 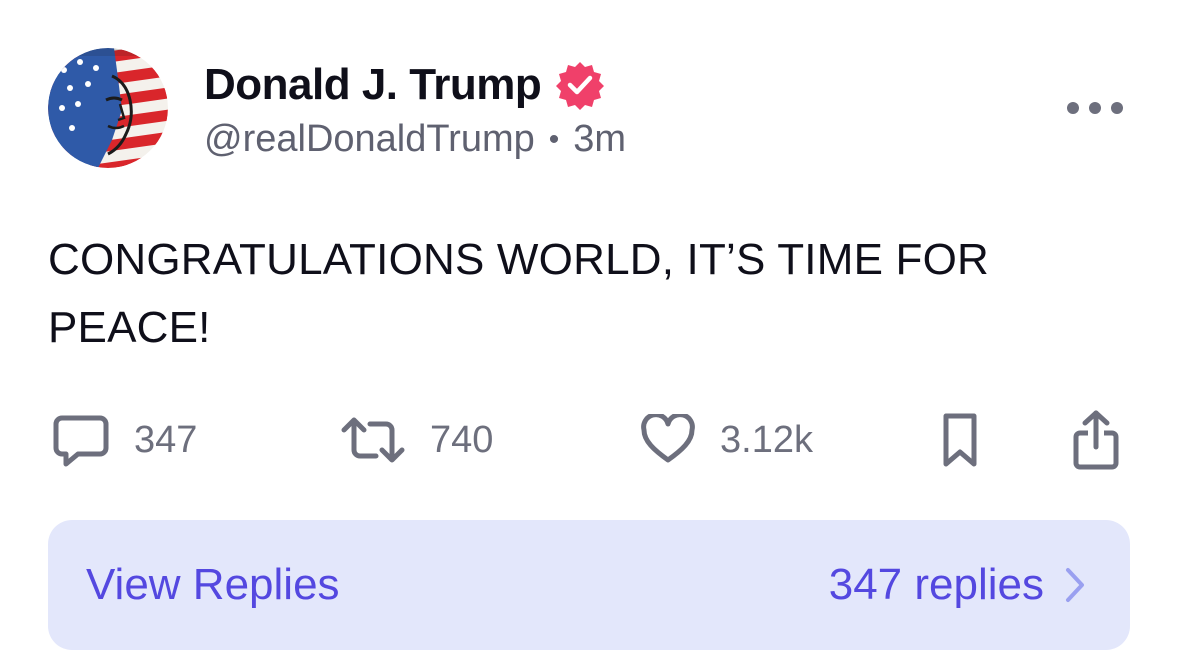 I want to click on share-icon, so click(x=1096, y=440).